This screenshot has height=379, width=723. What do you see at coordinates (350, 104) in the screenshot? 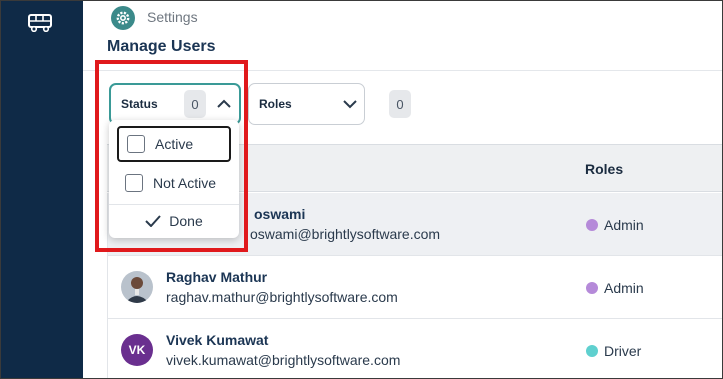
I see `chevron-down-icon` at bounding box center [350, 104].